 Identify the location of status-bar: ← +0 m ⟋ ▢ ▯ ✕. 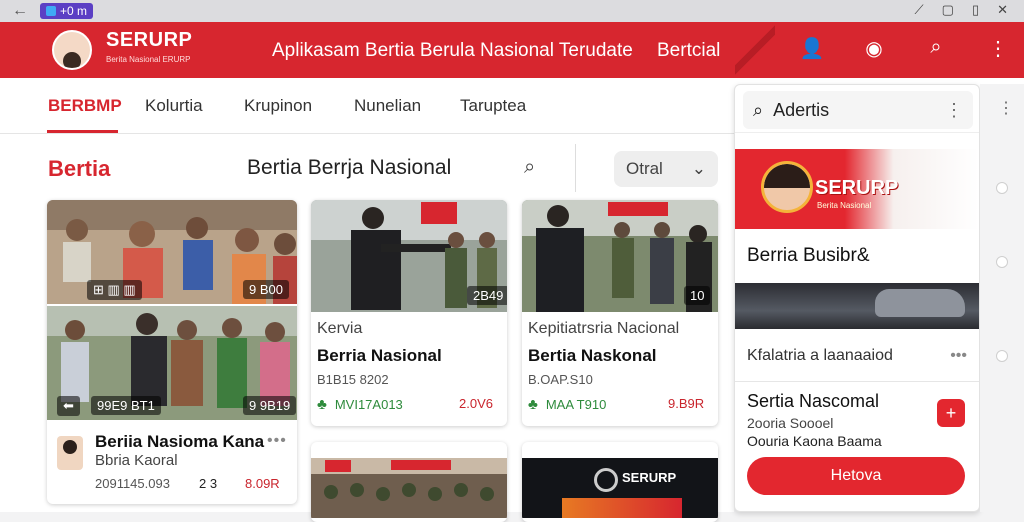
(512, 11).